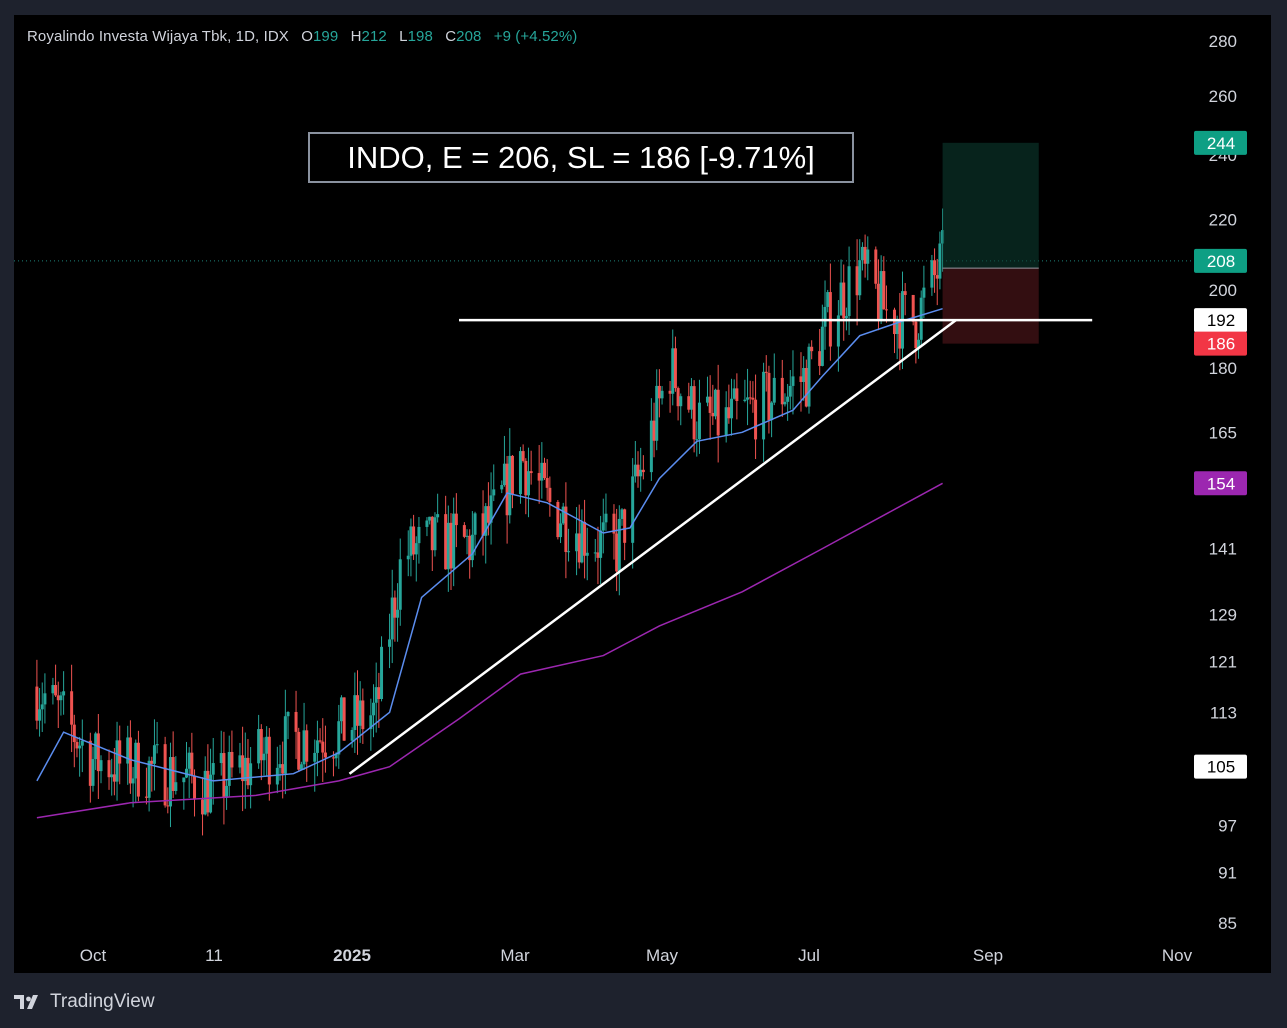 Image resolution: width=1287 pixels, height=1028 pixels. Describe the element at coordinates (1227, 873) in the screenshot. I see `y-tick-label: 91` at that location.